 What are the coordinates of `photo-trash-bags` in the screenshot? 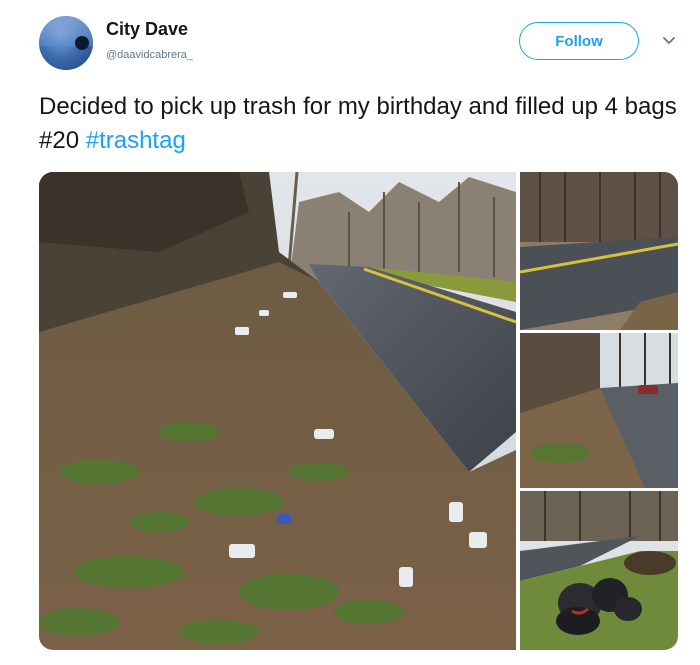 It's located at (599, 570).